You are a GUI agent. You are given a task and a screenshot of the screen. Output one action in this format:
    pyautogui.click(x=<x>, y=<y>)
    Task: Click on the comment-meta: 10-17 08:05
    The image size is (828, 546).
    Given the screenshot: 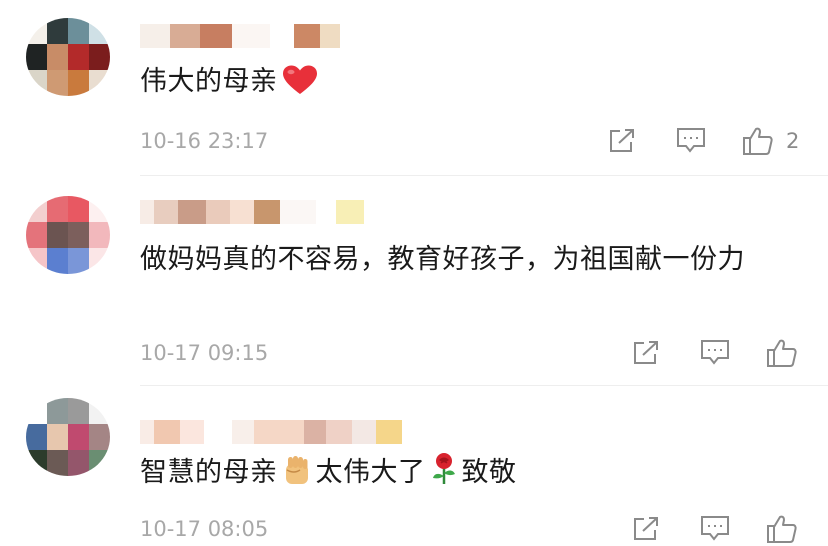 What is the action you would take?
    pyautogui.click(x=484, y=529)
    